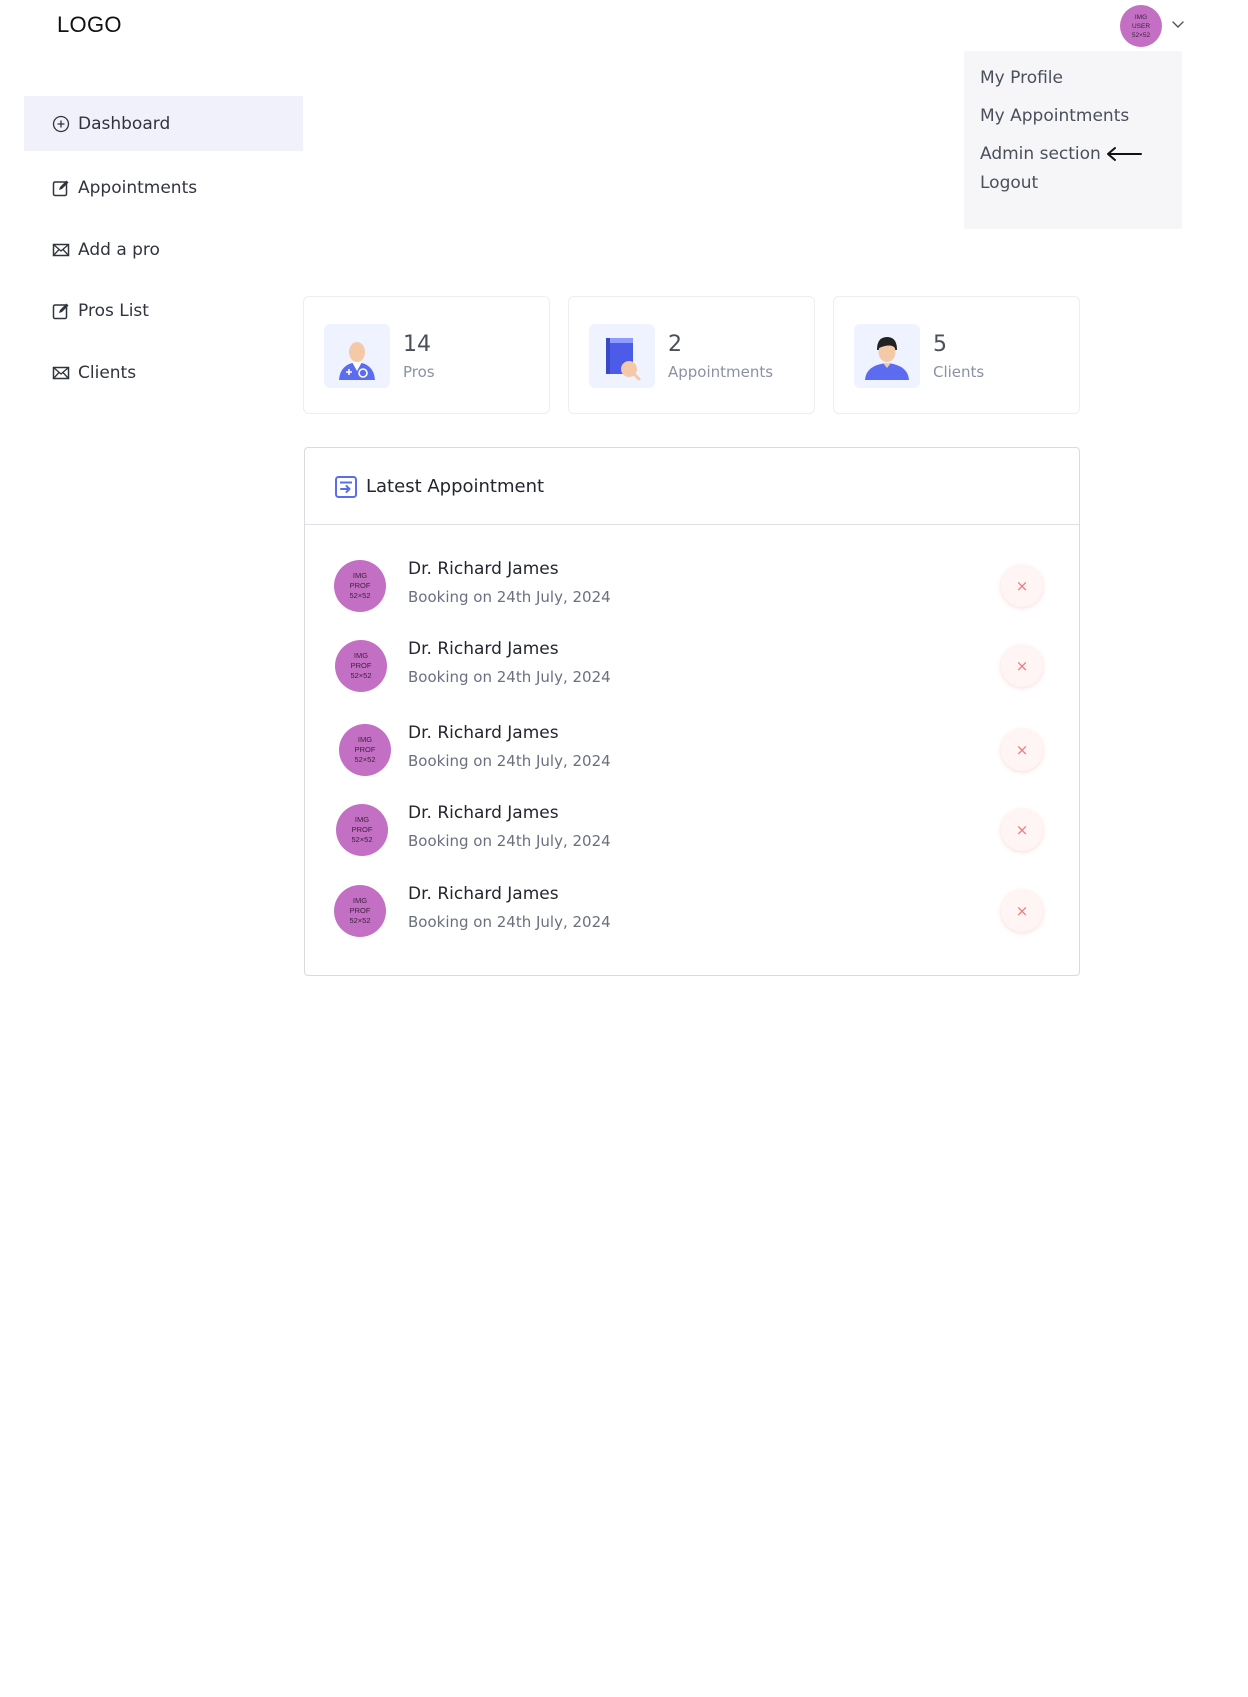  I want to click on stat-label: Appointments, so click(721, 372).